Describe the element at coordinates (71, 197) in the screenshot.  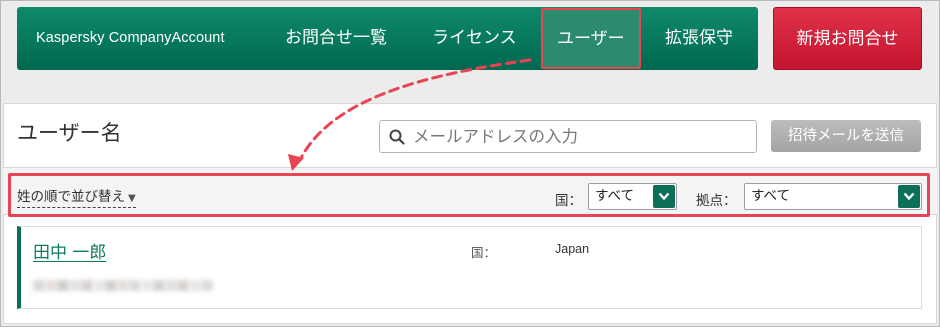
I see `sort-label: 姓の順で並び替え` at that location.